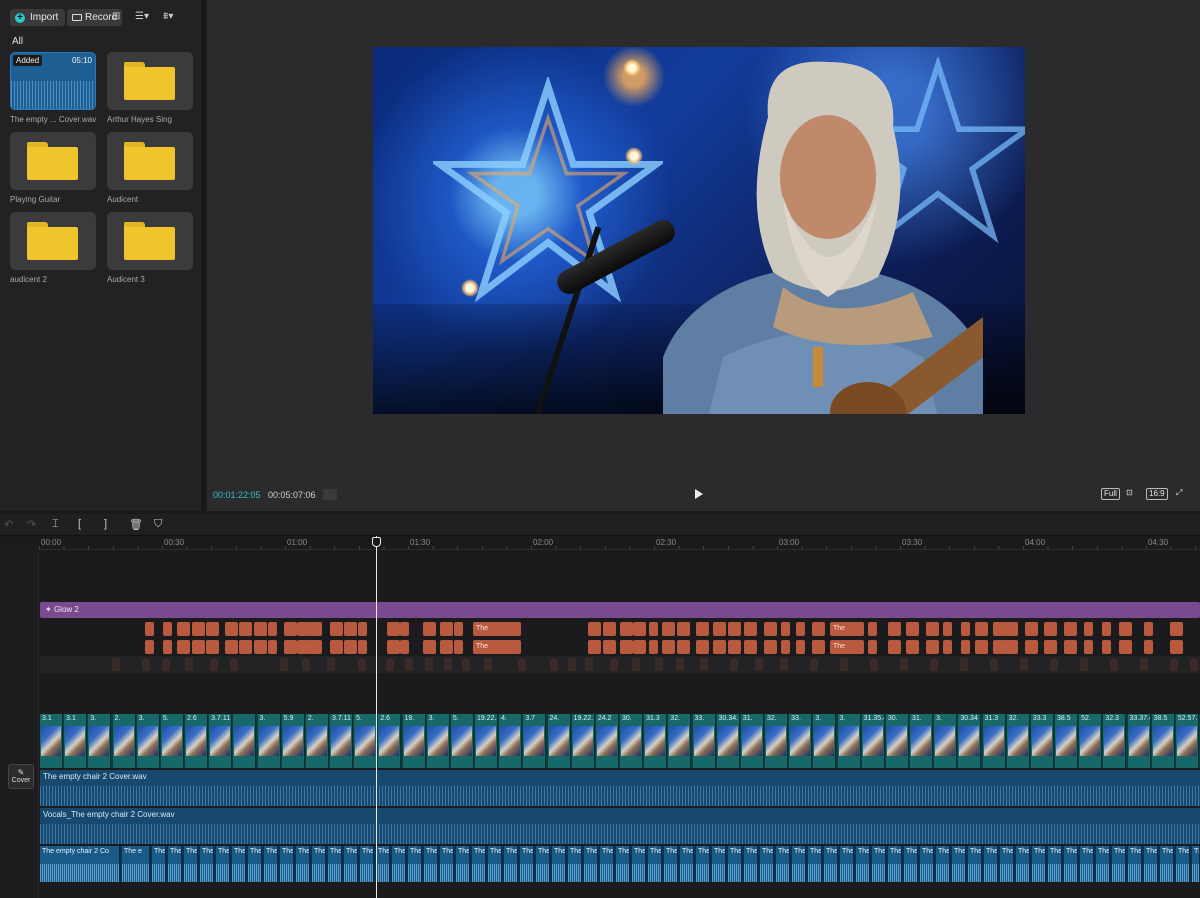  Describe the element at coordinates (150, 248) in the screenshot. I see `media-item-folder: Audicent 3` at that location.